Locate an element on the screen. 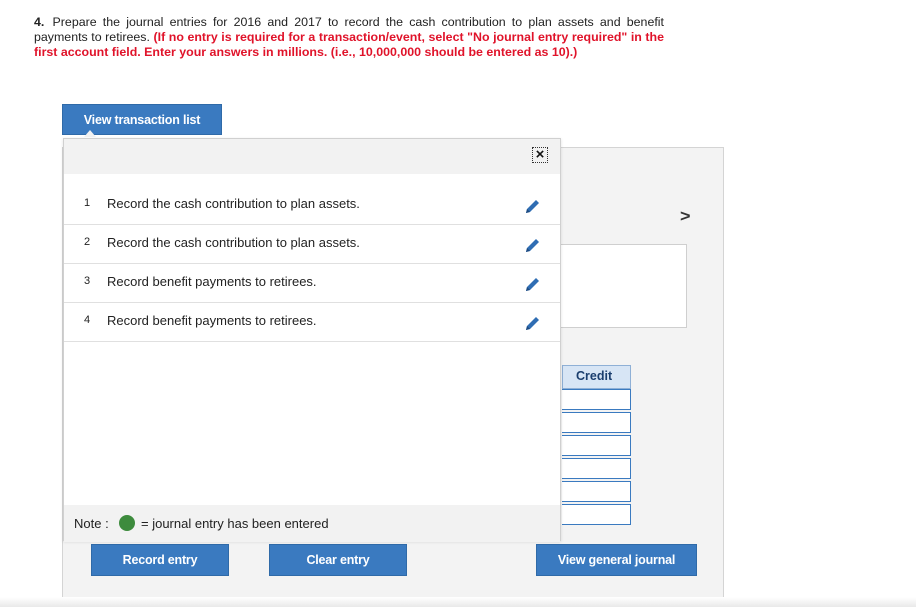 Image resolution: width=916 pixels, height=607 pixels. transaction-index: 2 is located at coordinates (87, 242).